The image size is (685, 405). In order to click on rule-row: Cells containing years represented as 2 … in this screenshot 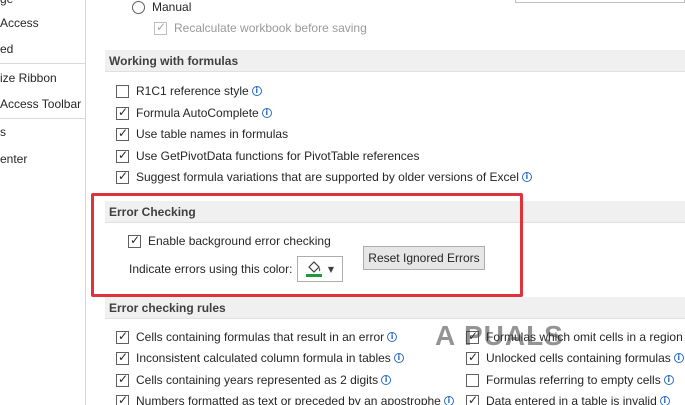, I will do `click(254, 379)`.